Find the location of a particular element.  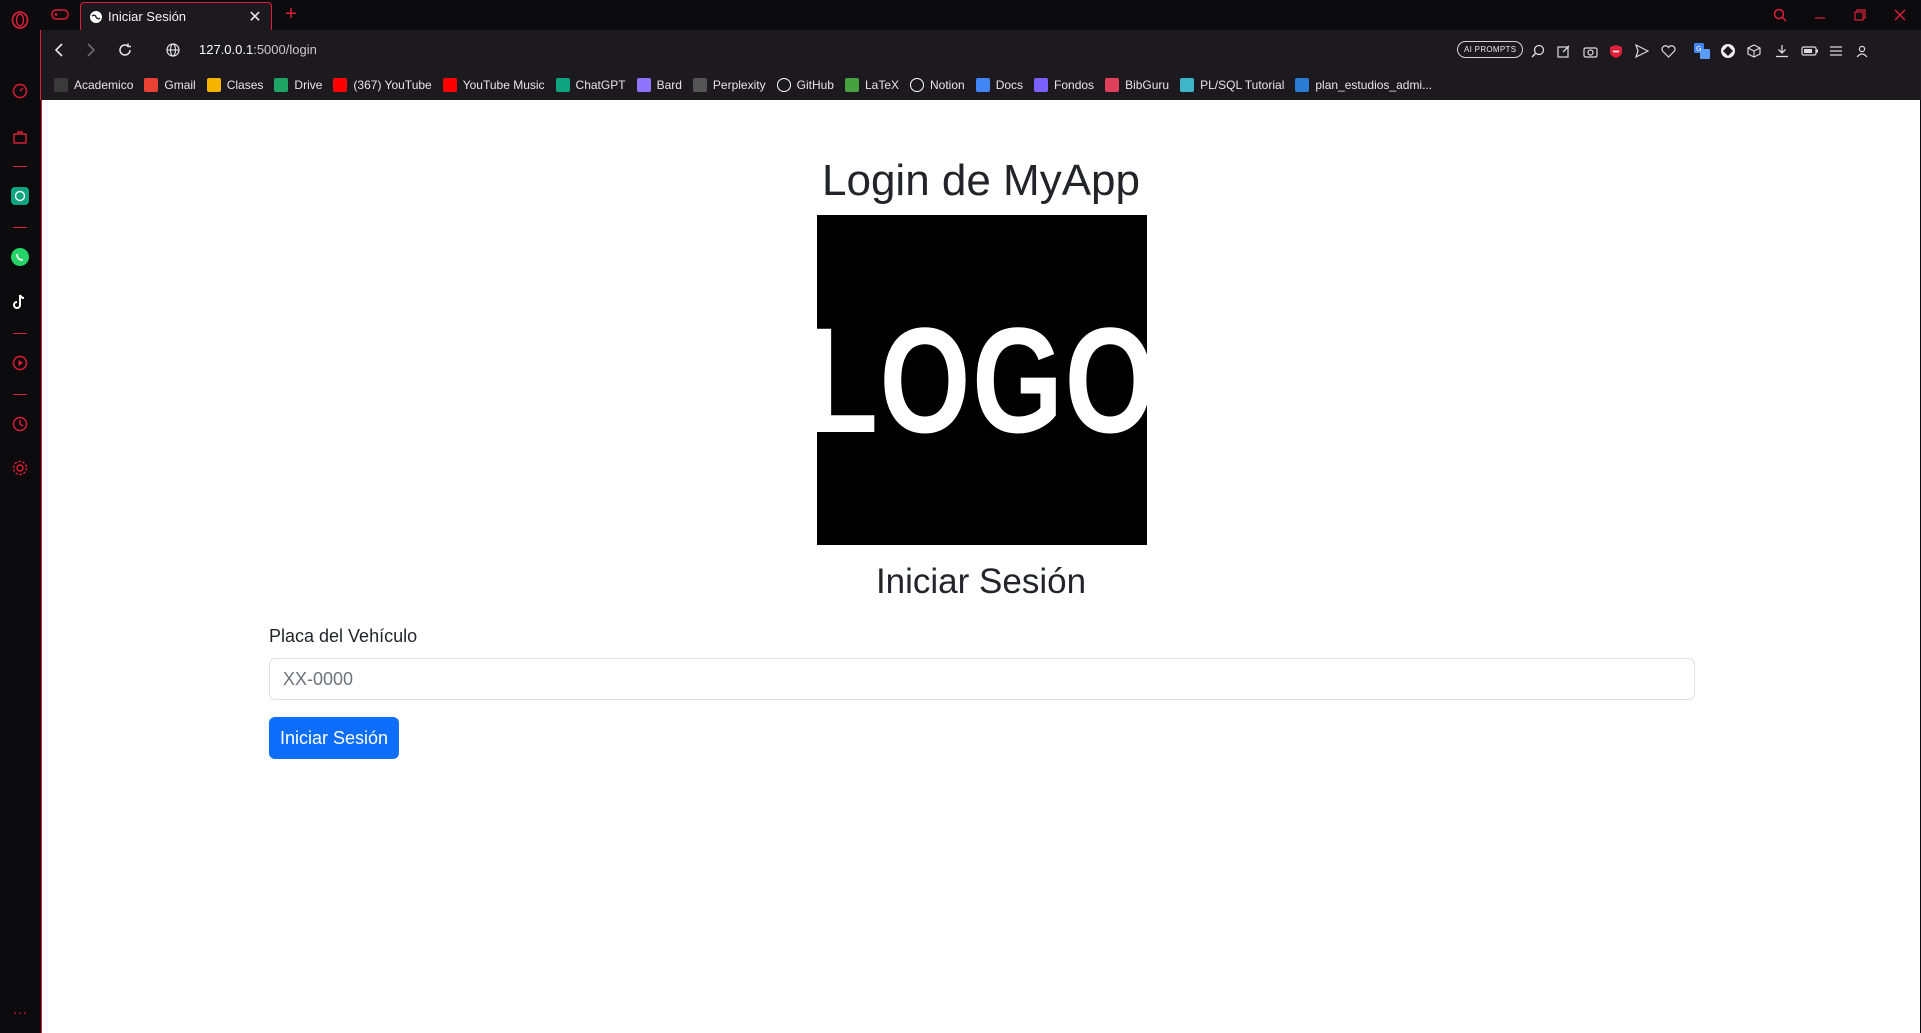

translate-icon: G is located at coordinates (1702, 51).